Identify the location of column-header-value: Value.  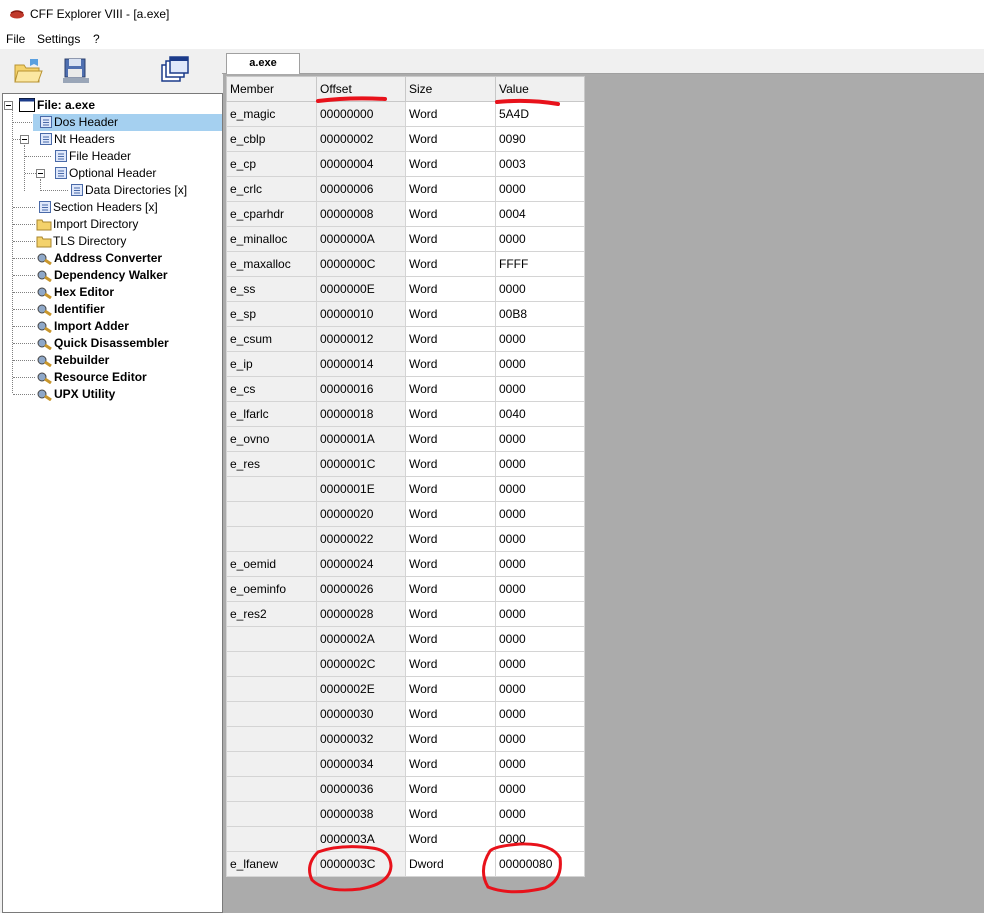
(540, 89).